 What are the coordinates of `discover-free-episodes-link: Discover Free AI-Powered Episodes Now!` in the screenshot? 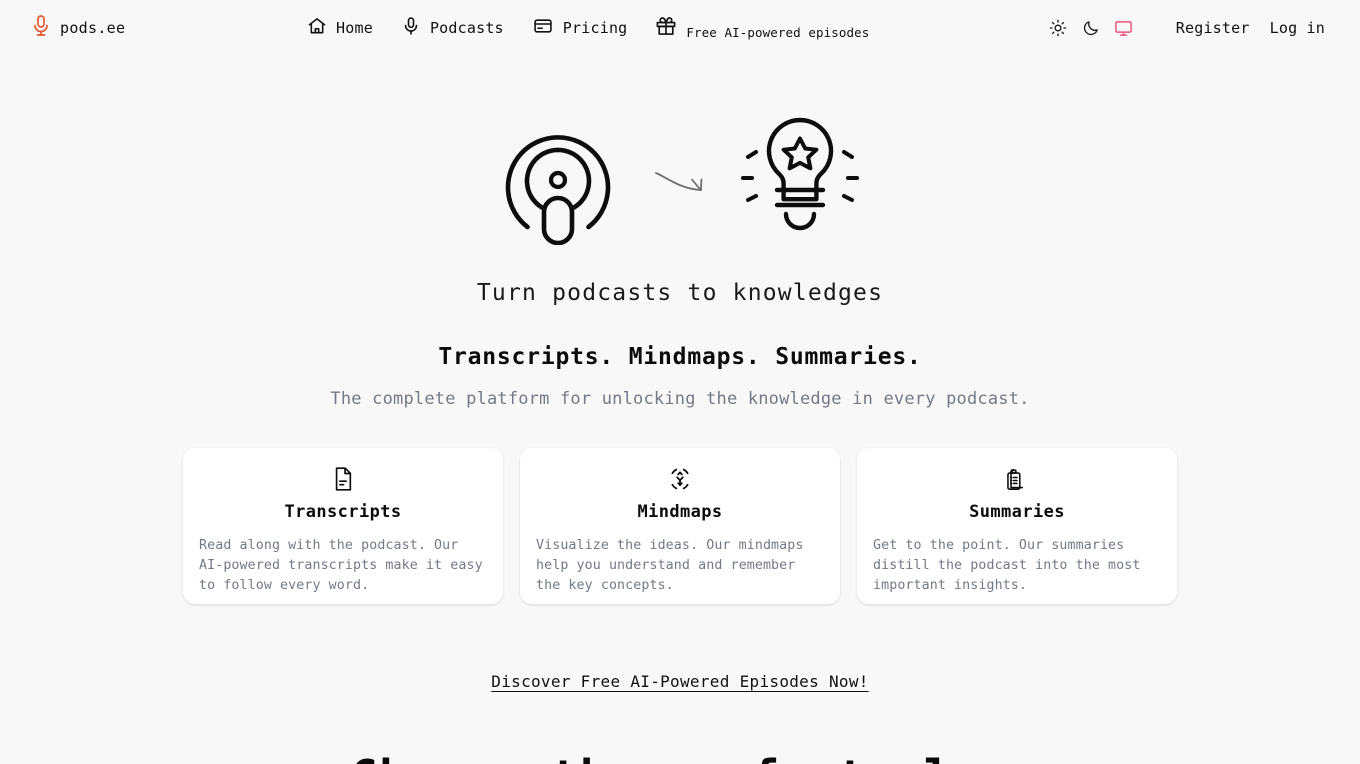 It's located at (679, 681).